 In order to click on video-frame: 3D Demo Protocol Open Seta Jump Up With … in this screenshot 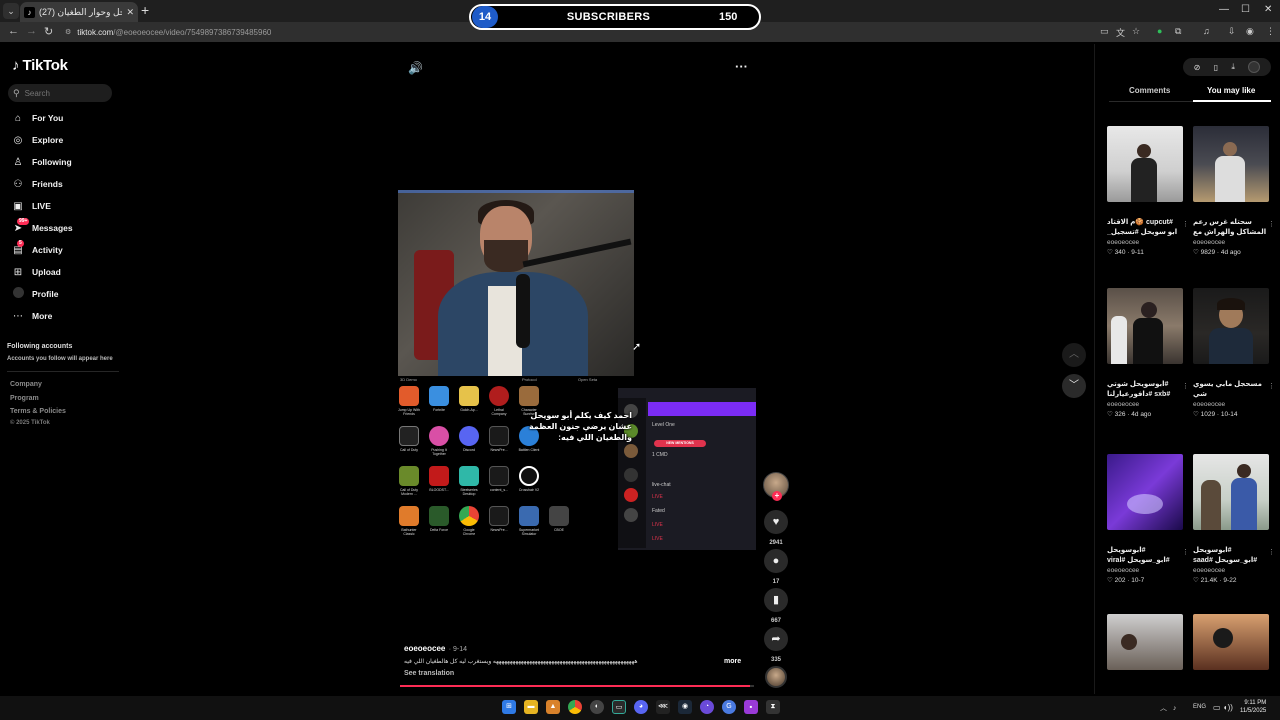, I will do `click(577, 370)`.